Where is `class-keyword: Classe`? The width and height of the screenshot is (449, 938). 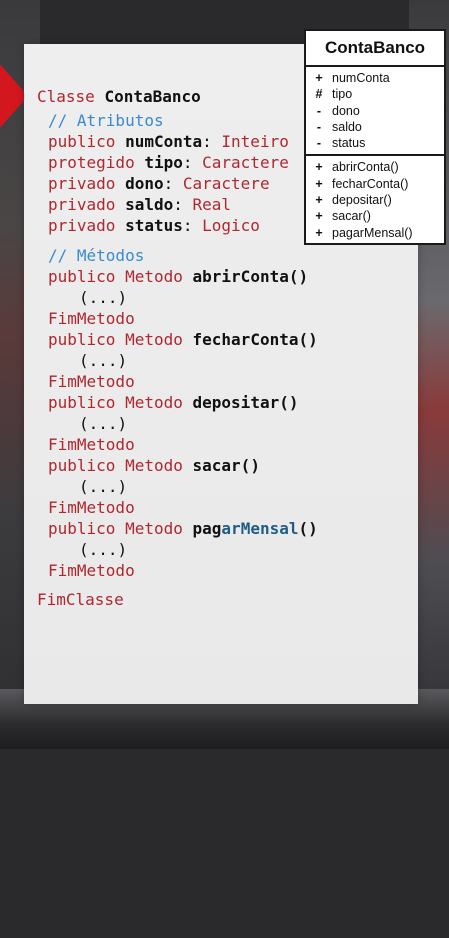 class-keyword: Classe is located at coordinates (66, 96).